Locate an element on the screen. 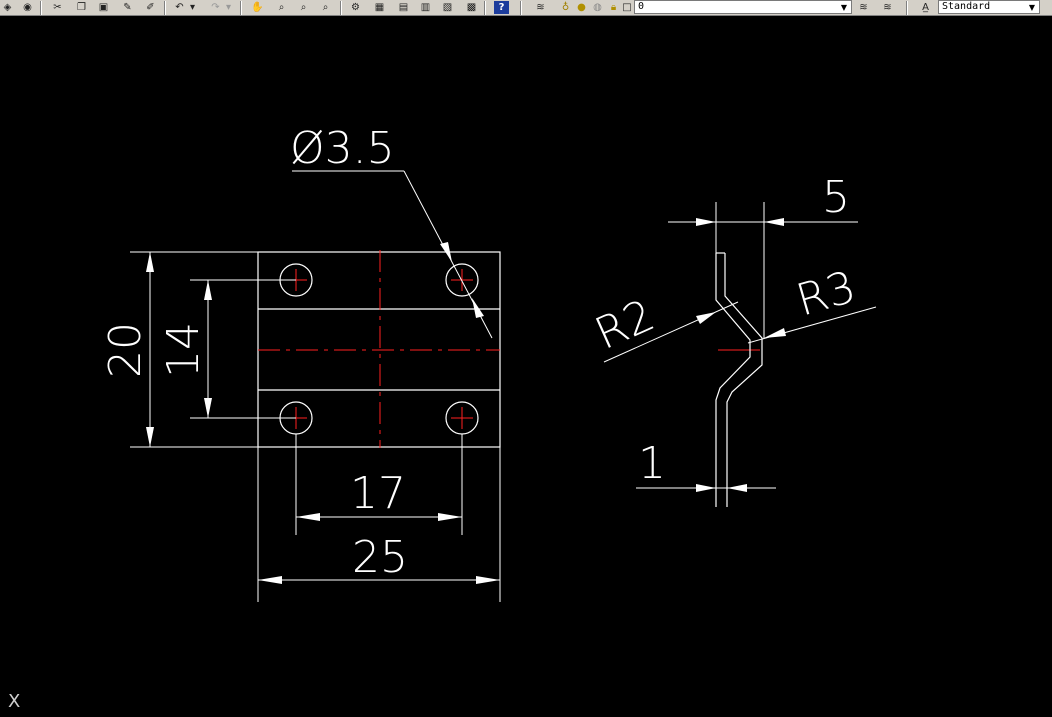  redo-icon: ↷ is located at coordinates (215, 7).